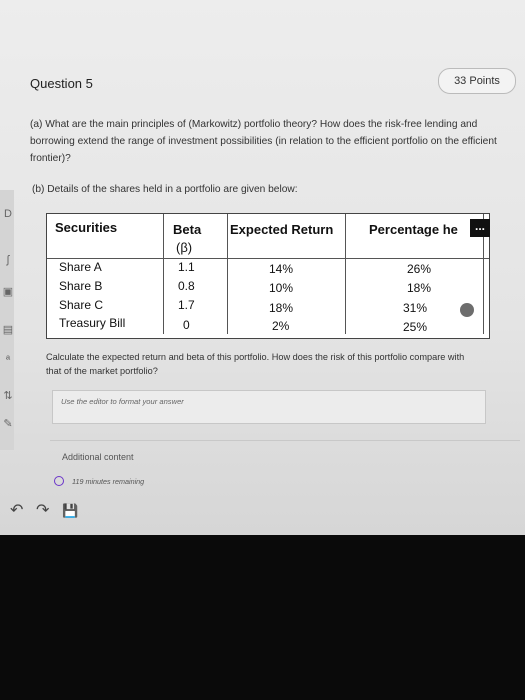  What do you see at coordinates (269, 407) in the screenshot?
I see `answer-editor: Use the editor to format your answer` at bounding box center [269, 407].